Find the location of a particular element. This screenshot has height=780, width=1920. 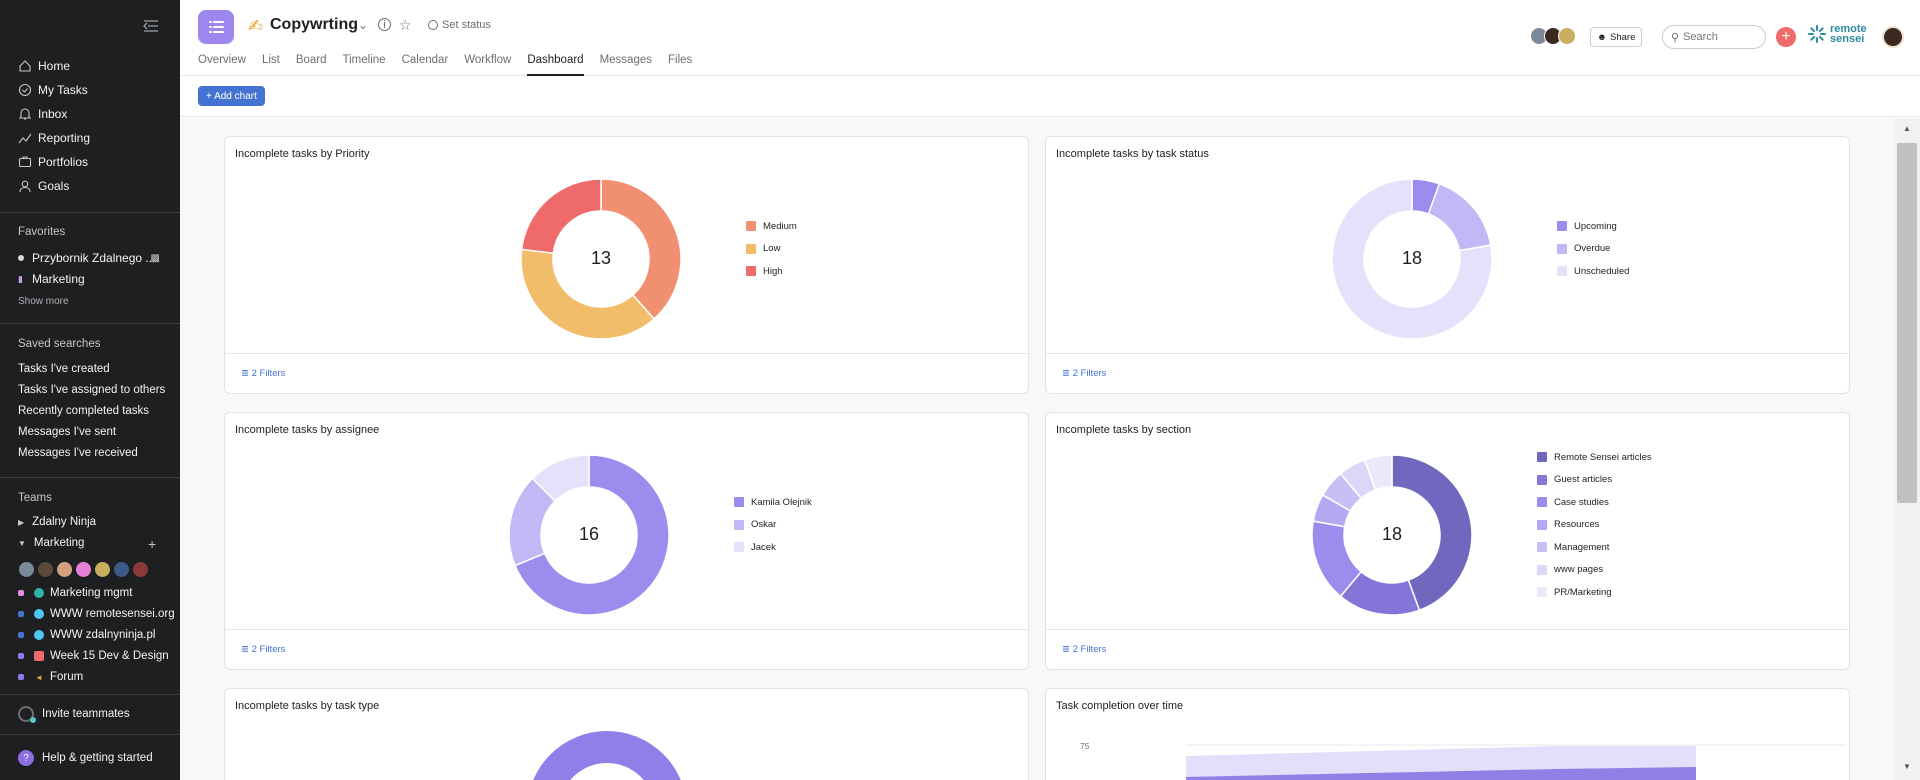

team-item: ▶ Zdalny Ninja is located at coordinates (57, 522).